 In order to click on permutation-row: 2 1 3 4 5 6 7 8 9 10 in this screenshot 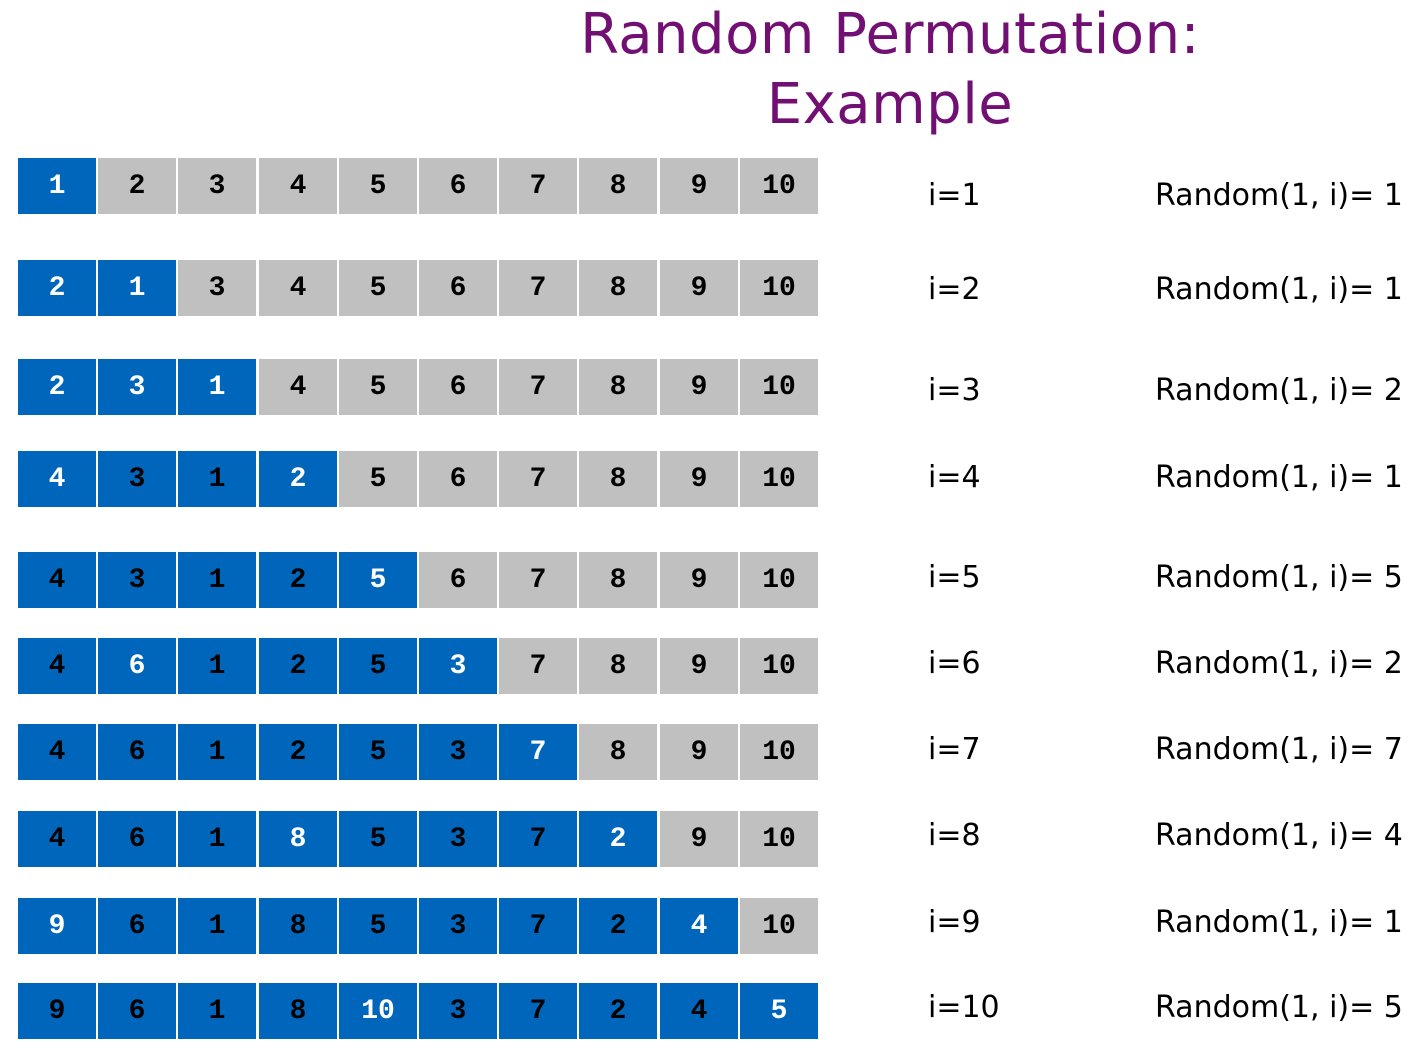, I will do `click(419, 289)`.